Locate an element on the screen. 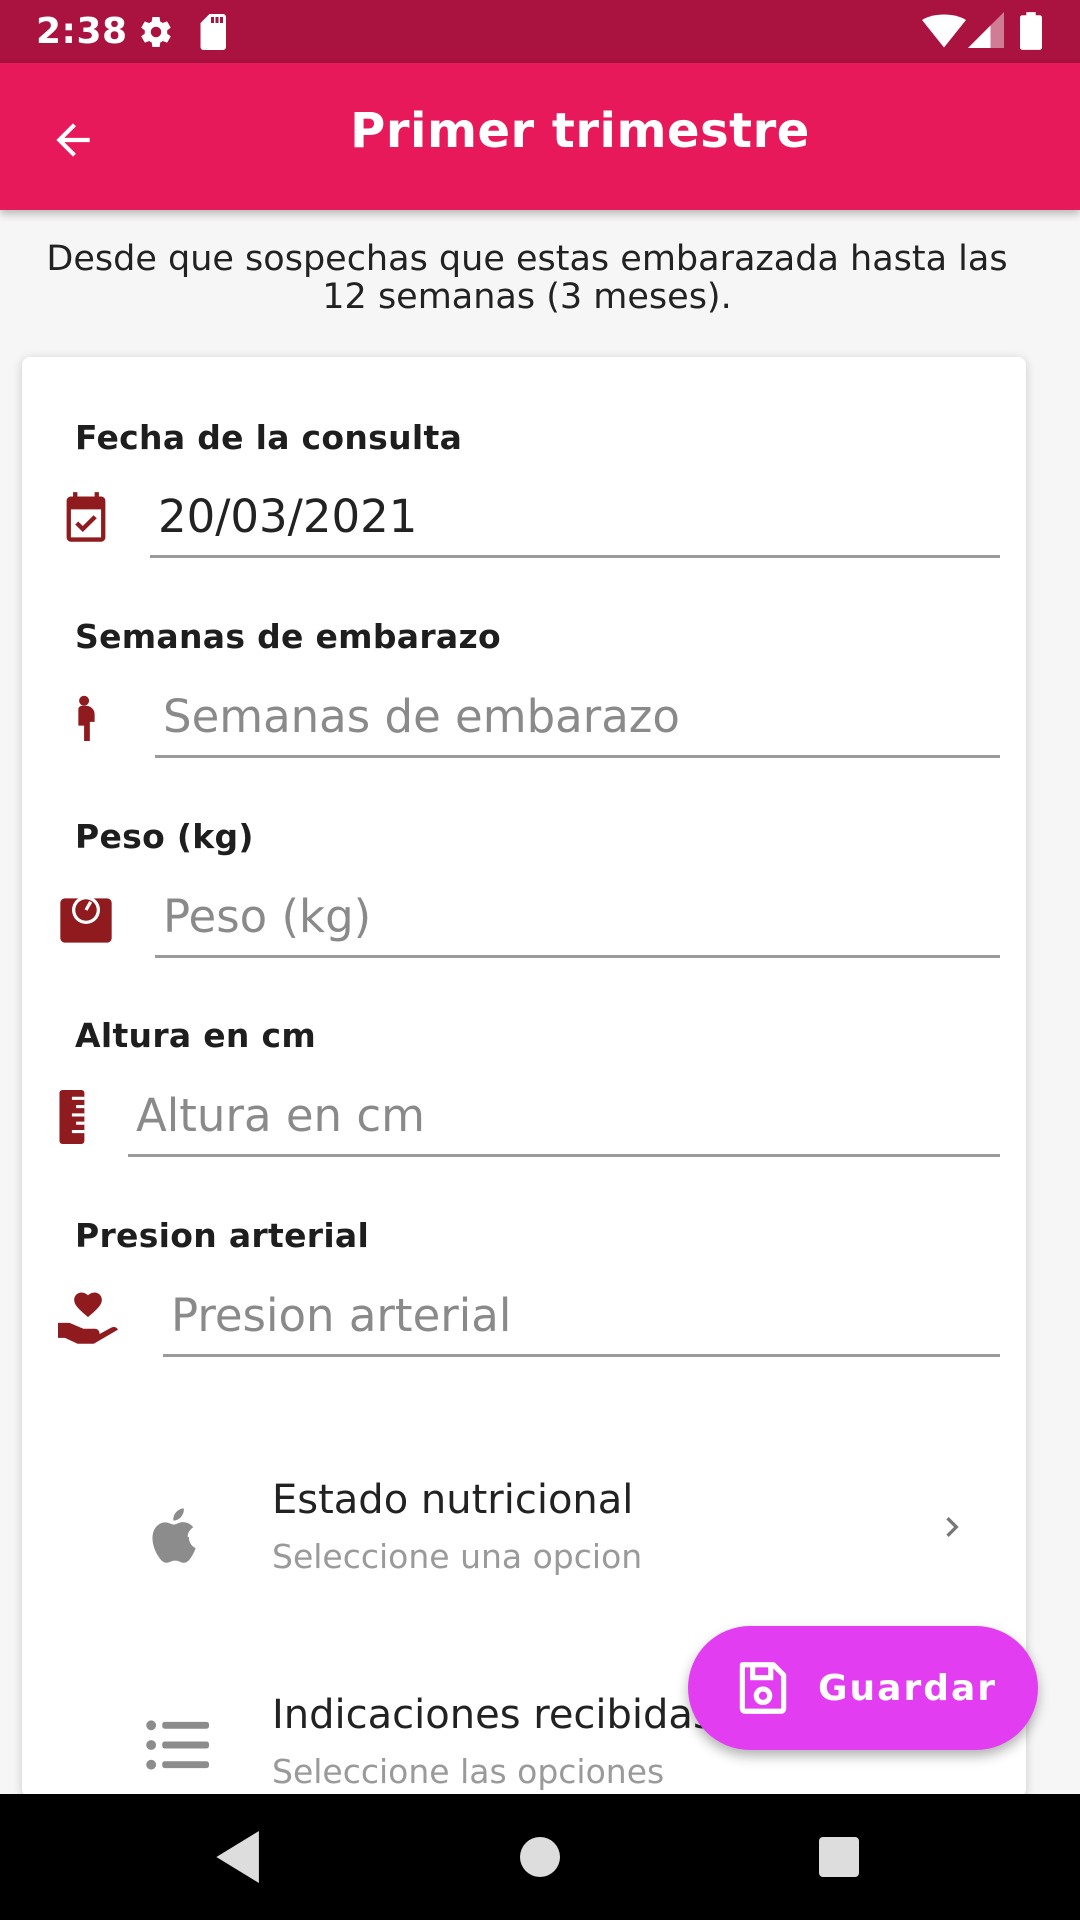 Image resolution: width=1080 pixels, height=1920 pixels. chevron-right-icon is located at coordinates (952, 1527).